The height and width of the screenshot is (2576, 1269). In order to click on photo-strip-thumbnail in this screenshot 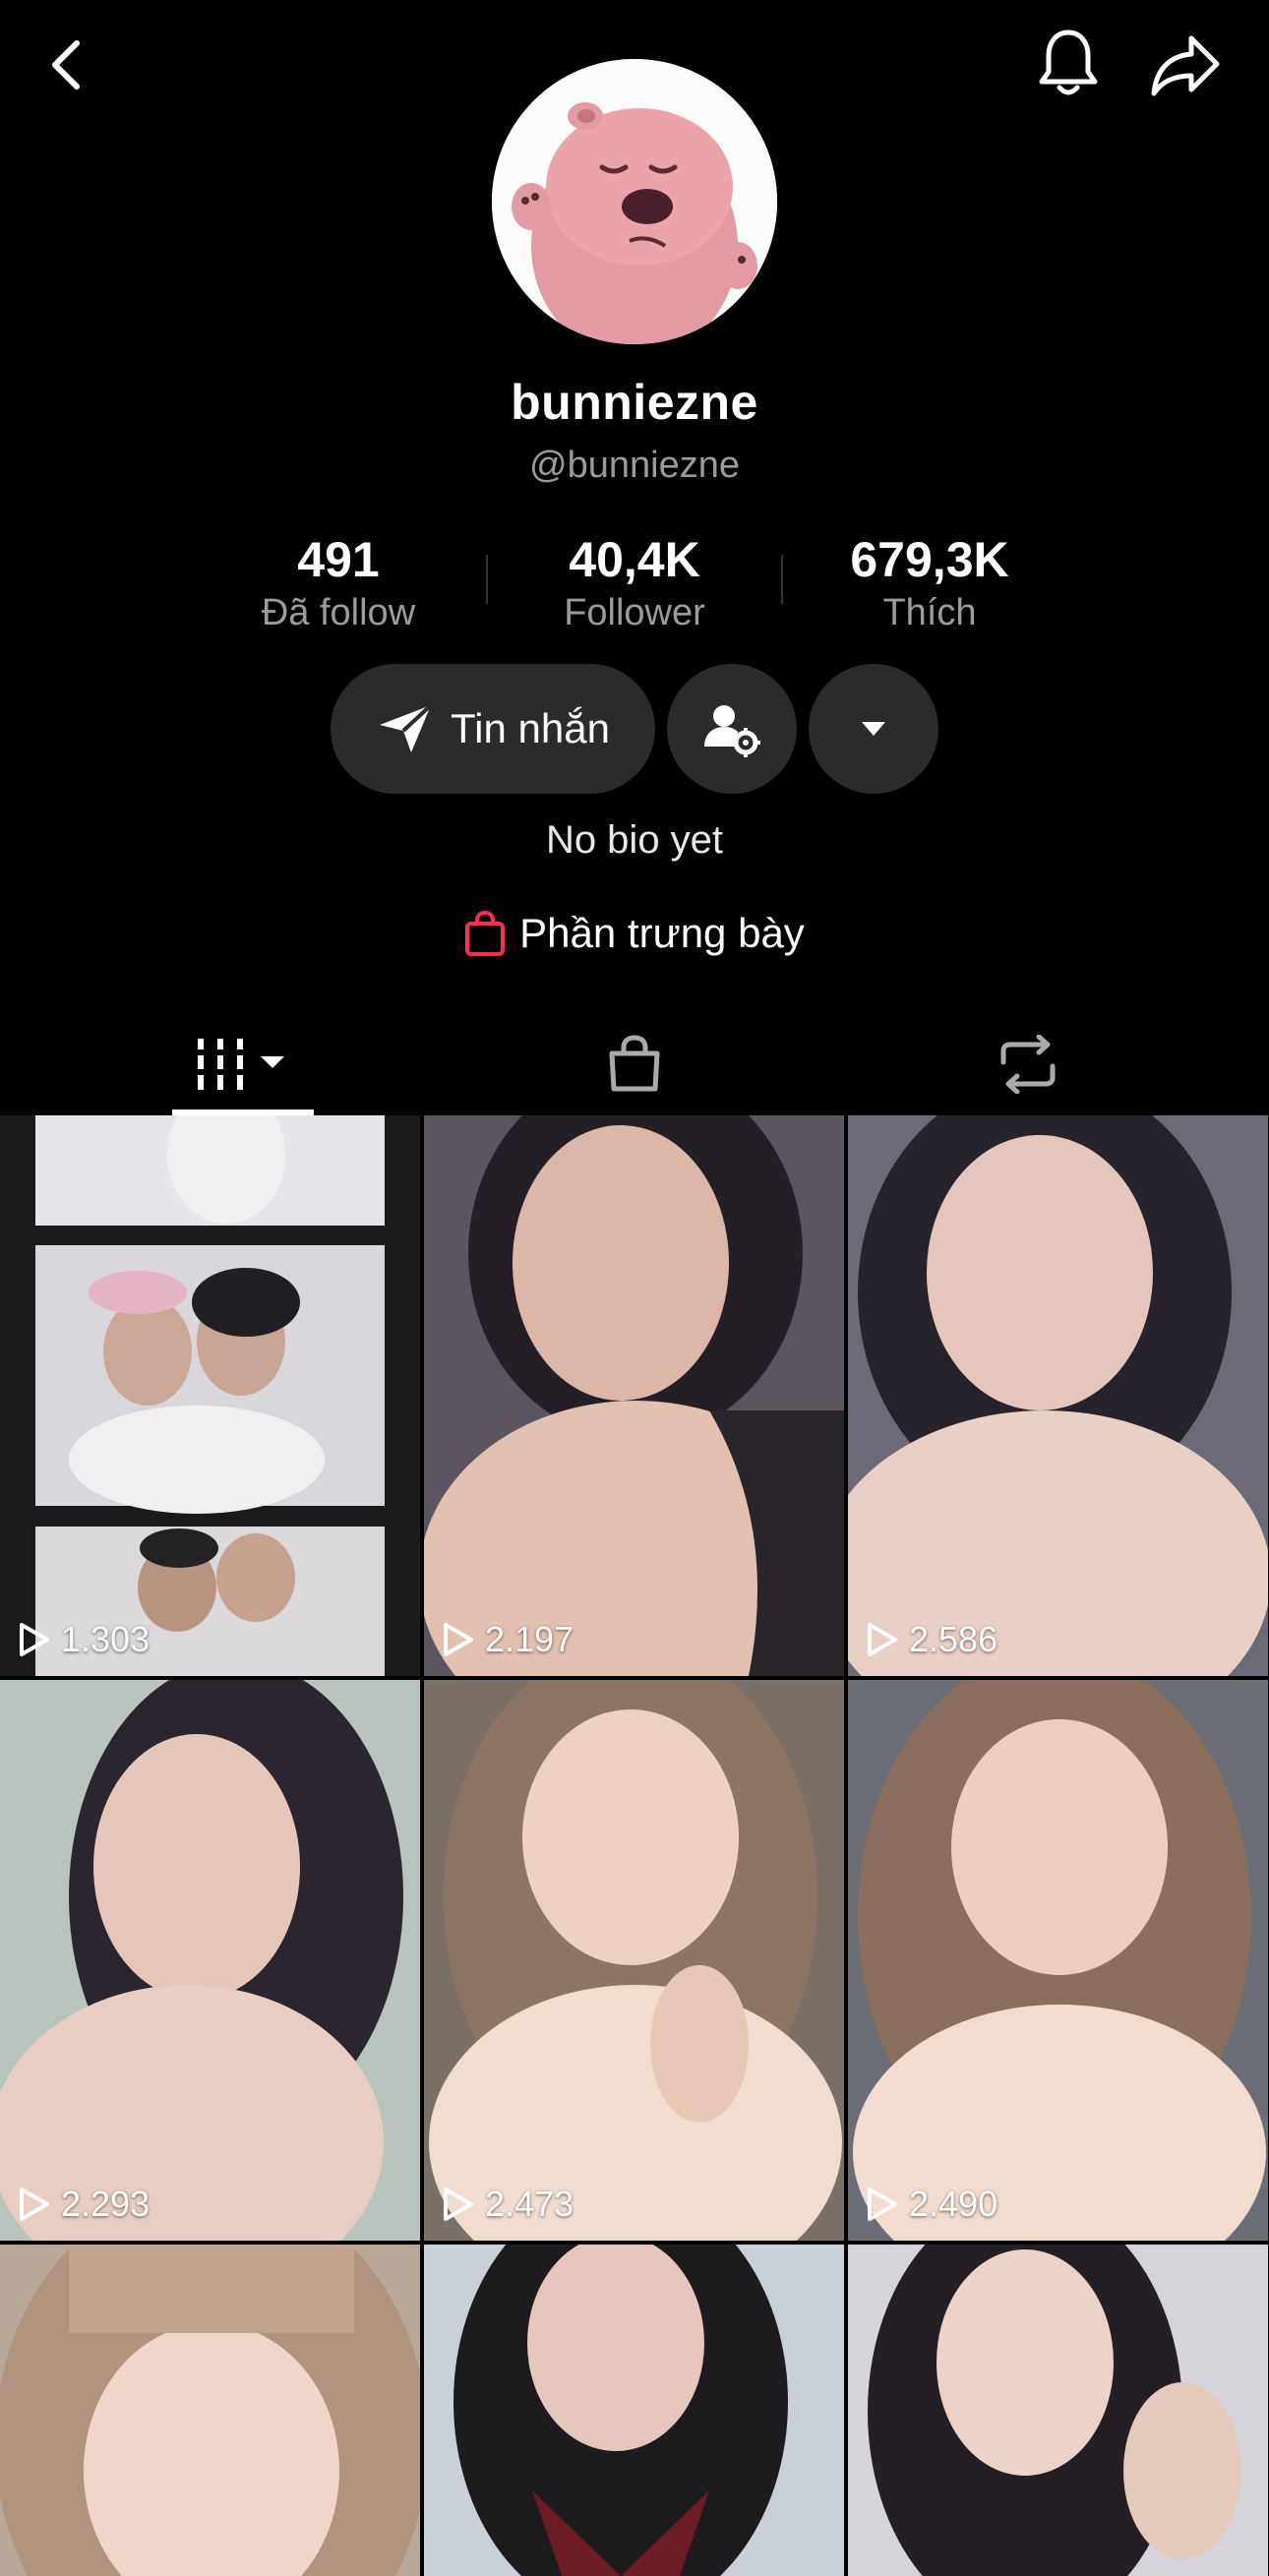, I will do `click(210, 1395)`.